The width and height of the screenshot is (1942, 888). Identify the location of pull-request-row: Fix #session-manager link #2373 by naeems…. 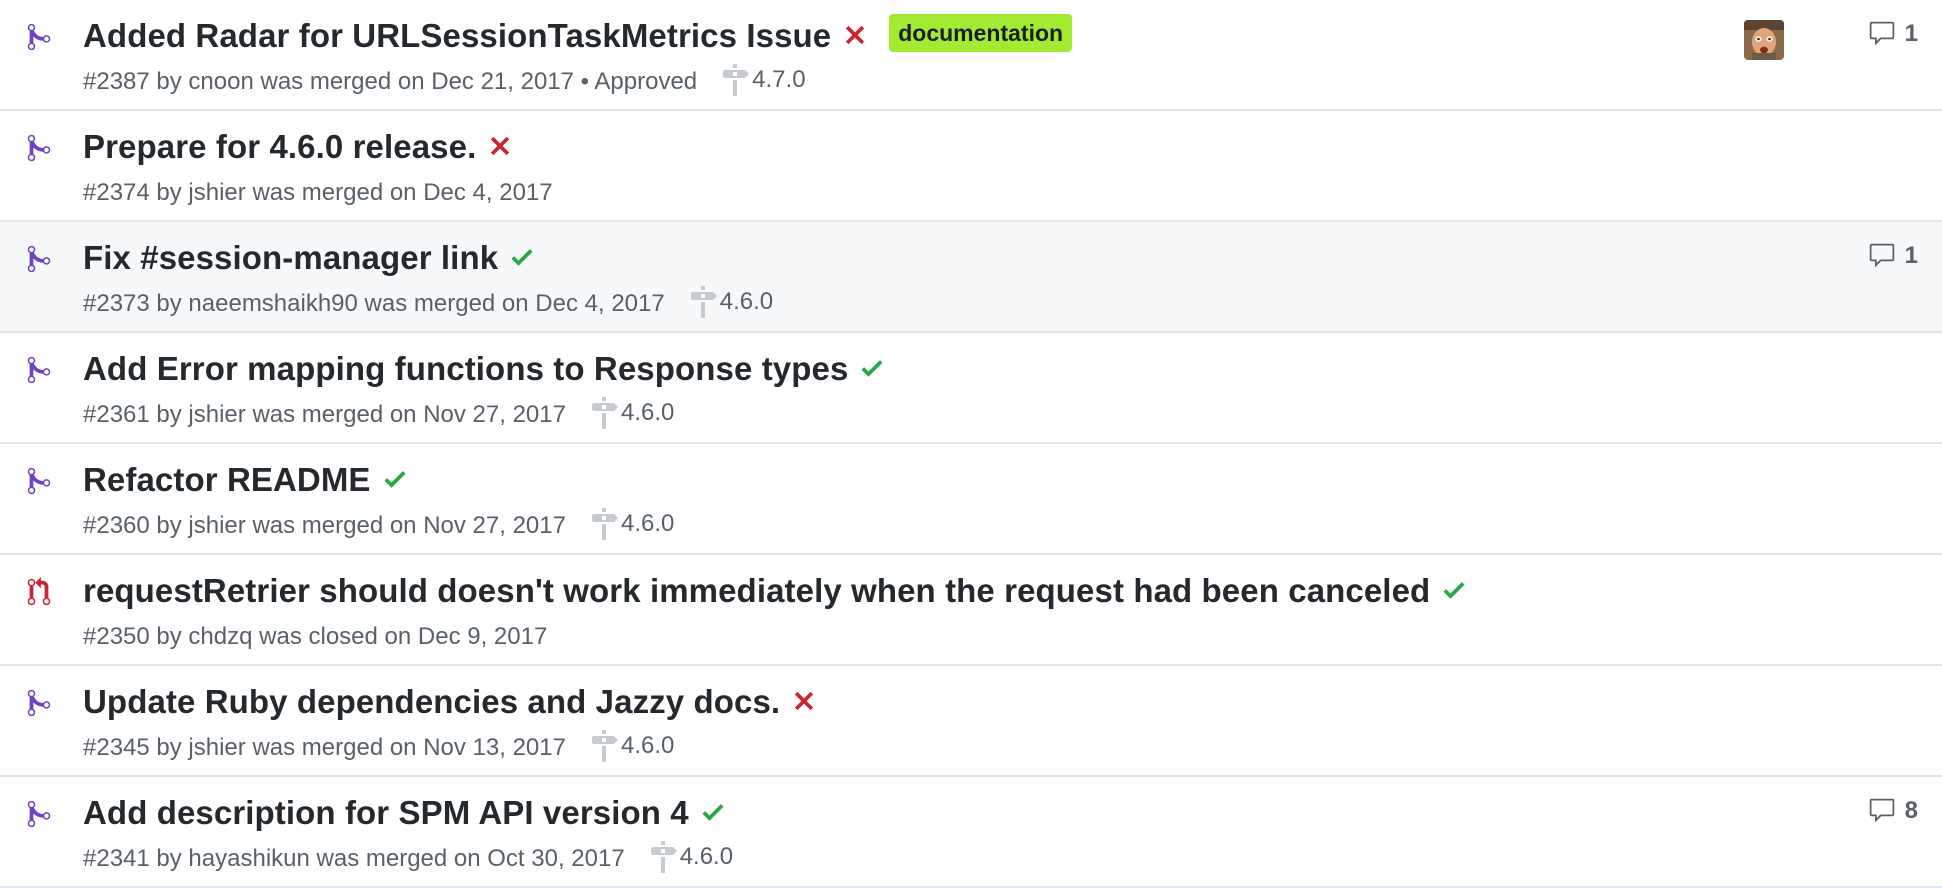
(971, 277).